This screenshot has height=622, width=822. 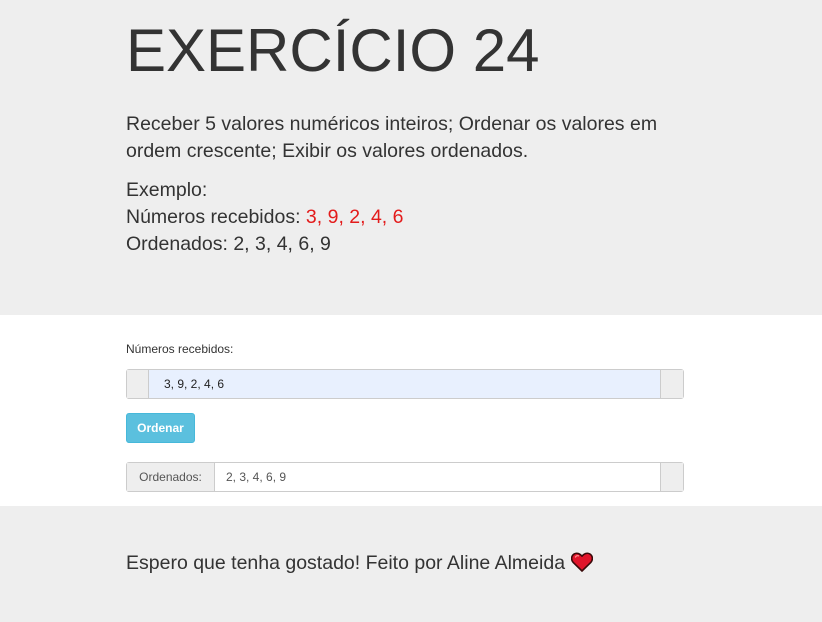 I want to click on input-addon-left, so click(x=138, y=384).